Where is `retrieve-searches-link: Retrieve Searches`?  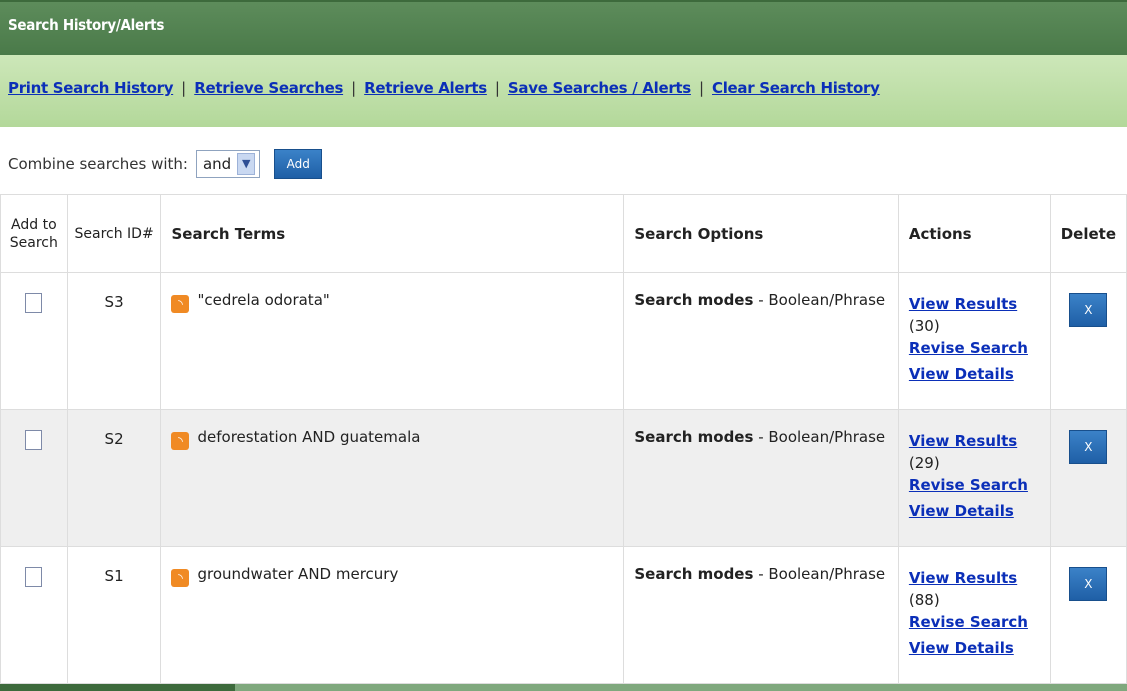 retrieve-searches-link: Retrieve Searches is located at coordinates (268, 88).